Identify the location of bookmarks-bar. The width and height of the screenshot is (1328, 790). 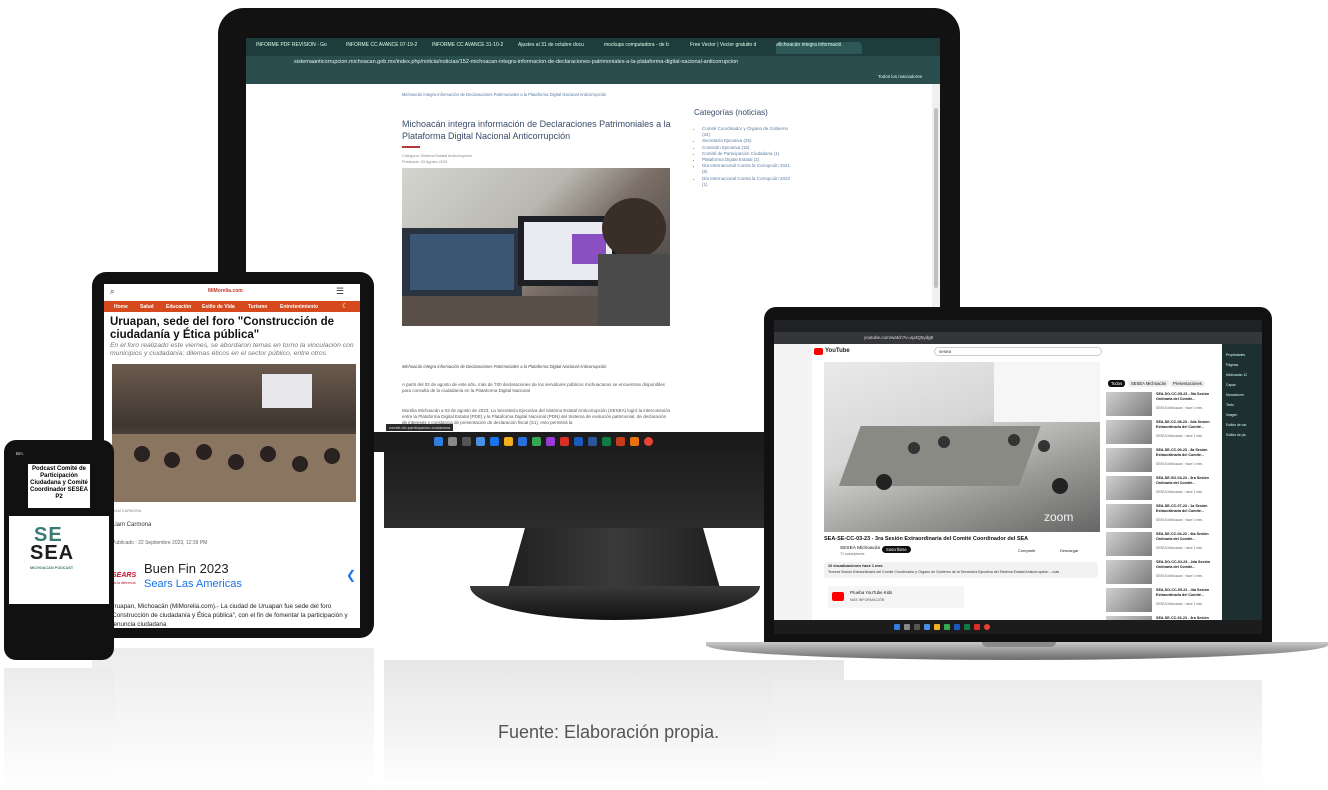
(593, 77).